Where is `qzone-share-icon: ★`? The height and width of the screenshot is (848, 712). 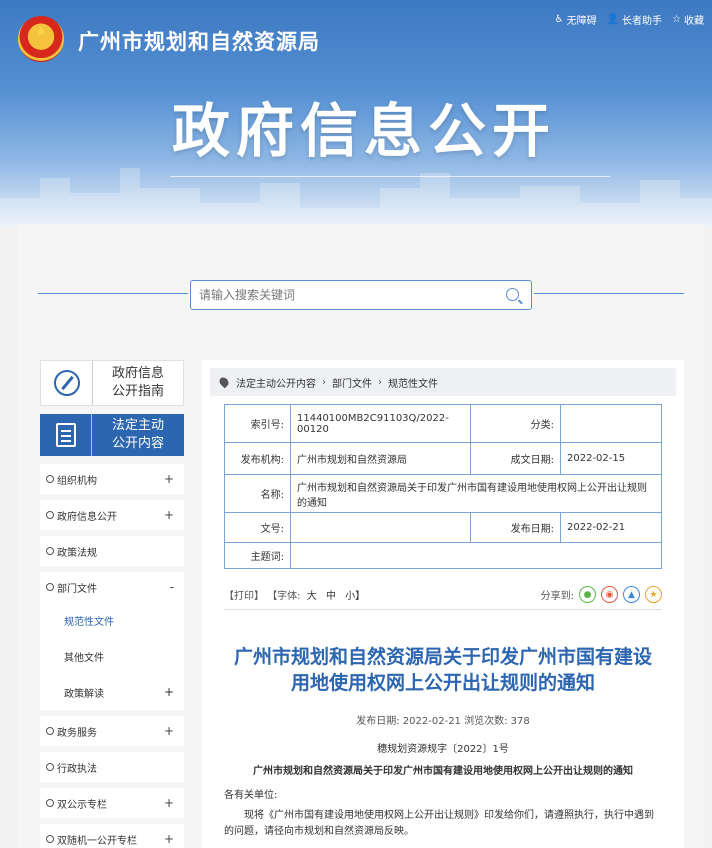
qzone-share-icon: ★ is located at coordinates (653, 594).